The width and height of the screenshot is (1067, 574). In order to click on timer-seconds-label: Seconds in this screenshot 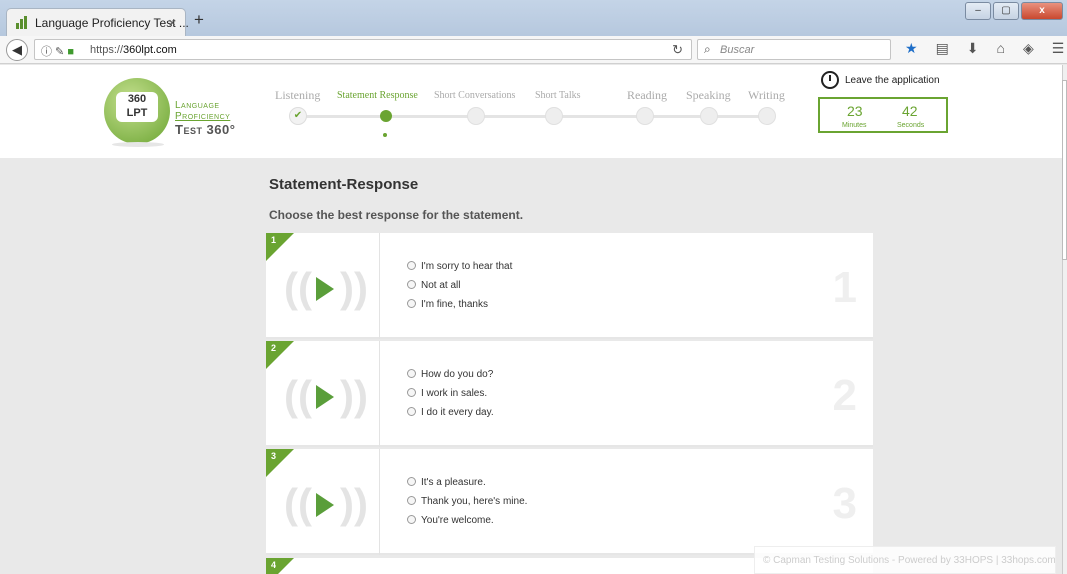, I will do `click(911, 125)`.